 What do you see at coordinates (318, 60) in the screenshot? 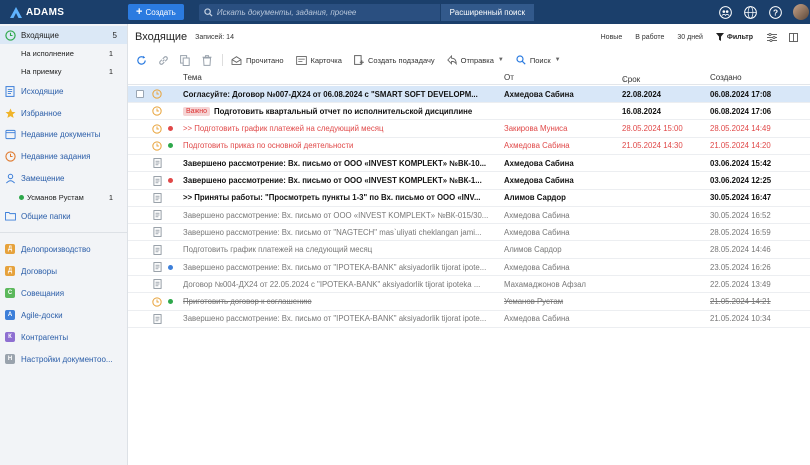
I see `card-button: Карточка` at bounding box center [318, 60].